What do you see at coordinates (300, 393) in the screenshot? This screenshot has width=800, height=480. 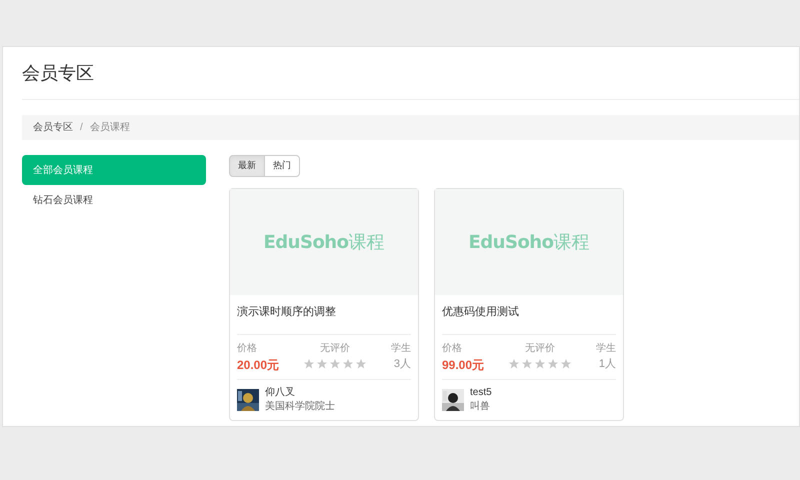 I see `teacher-name: 仰八叉` at bounding box center [300, 393].